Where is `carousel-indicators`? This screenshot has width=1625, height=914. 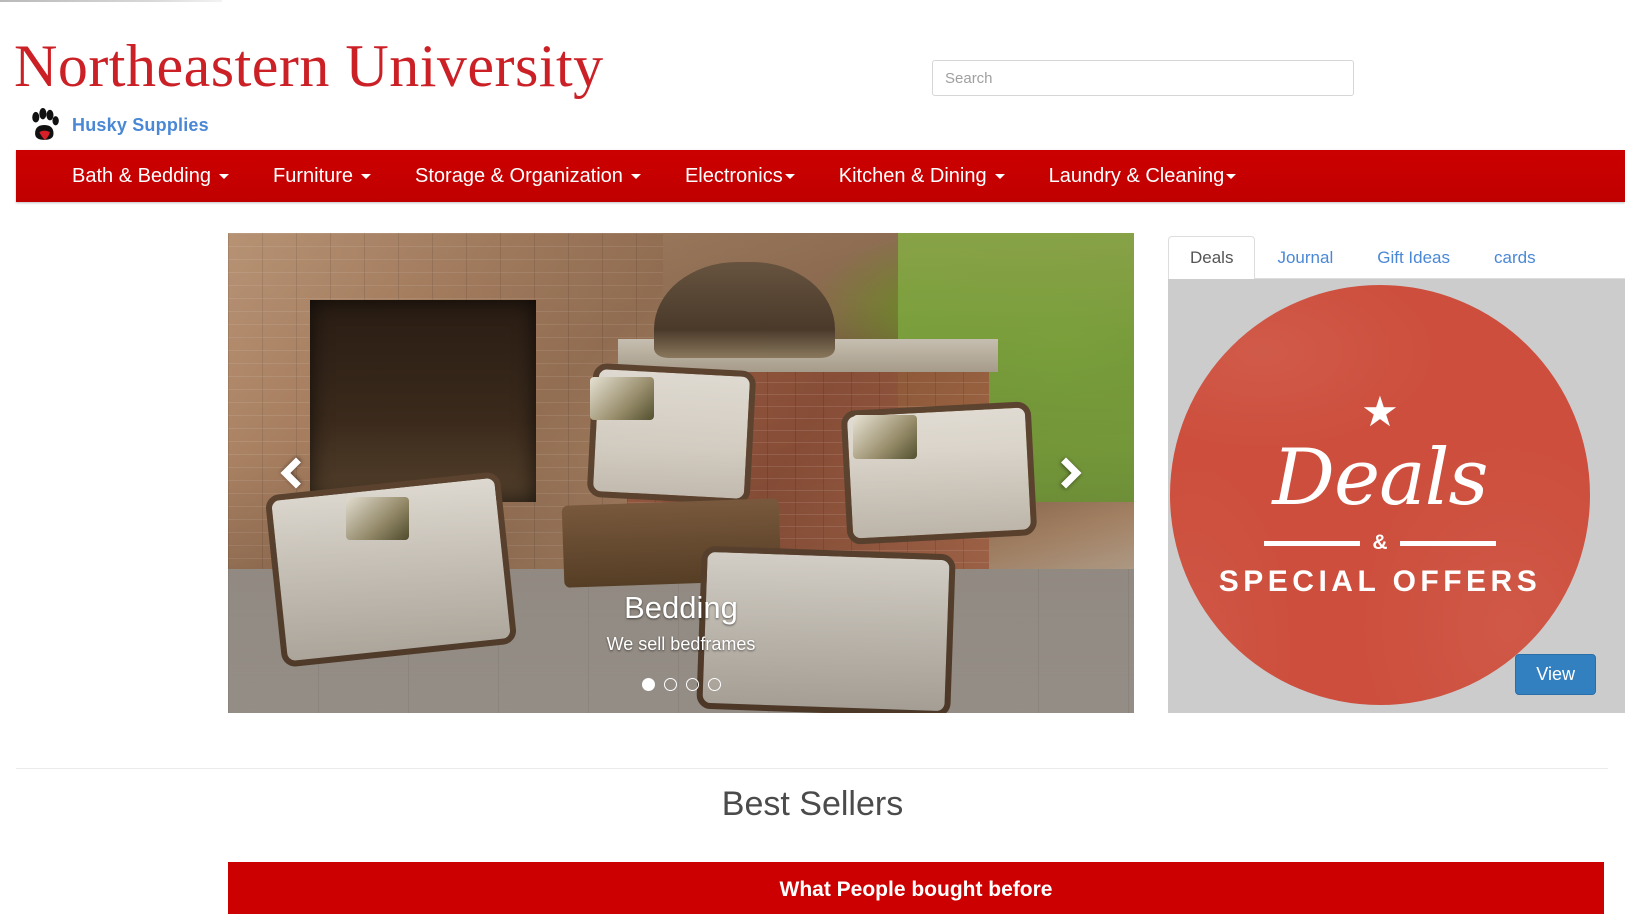
carousel-indicators is located at coordinates (681, 684).